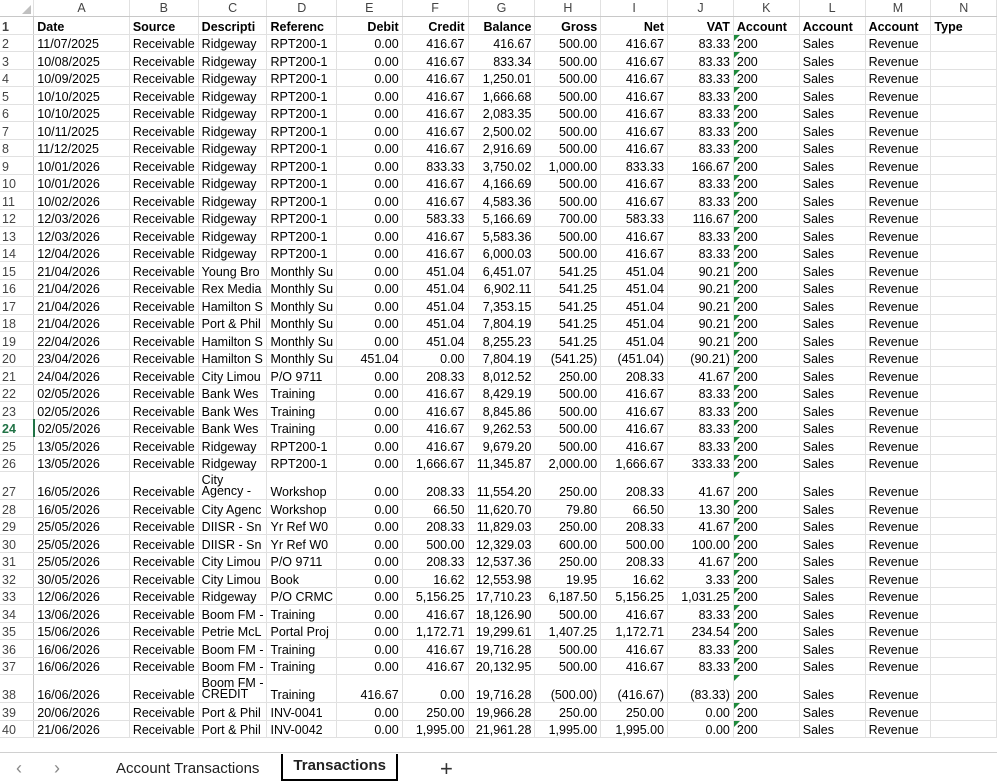  What do you see at coordinates (435, 25) in the screenshot?
I see `header-cell-credit: Credit` at bounding box center [435, 25].